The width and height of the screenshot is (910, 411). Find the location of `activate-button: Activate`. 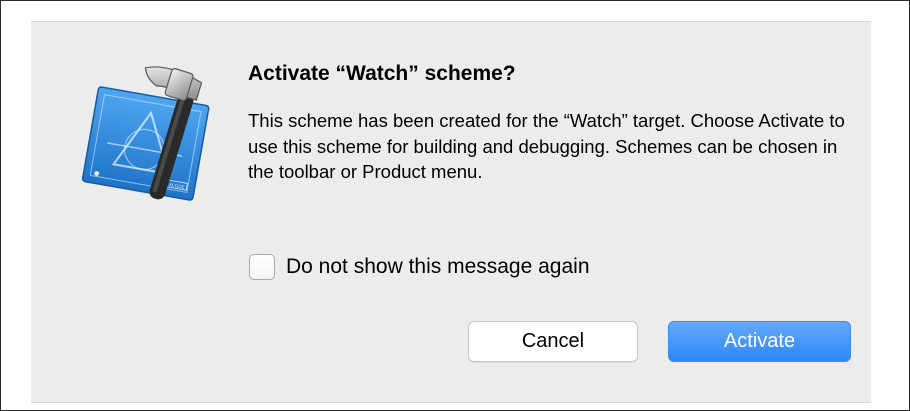

activate-button: Activate is located at coordinates (759, 341).